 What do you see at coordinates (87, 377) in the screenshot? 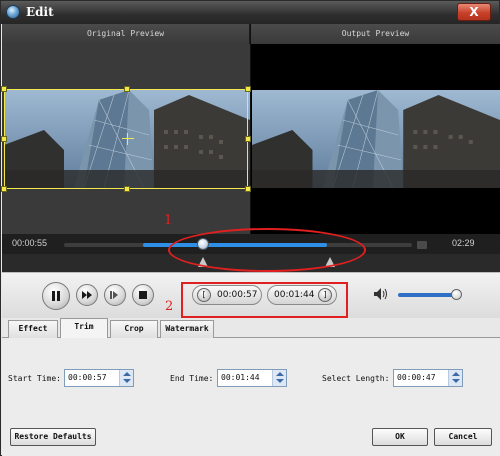
I see `start-time-value: 00:00:57` at bounding box center [87, 377].